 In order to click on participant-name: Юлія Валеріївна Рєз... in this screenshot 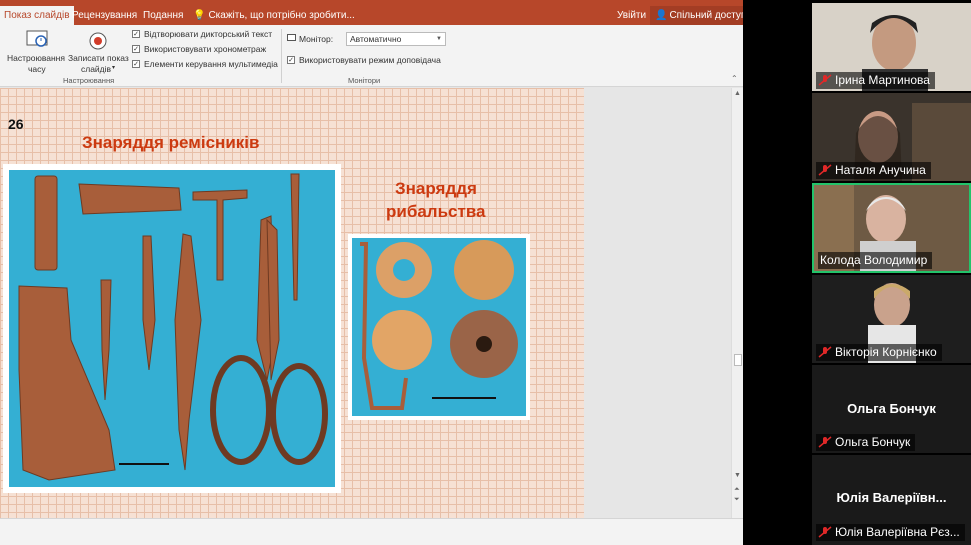, I will do `click(897, 532)`.